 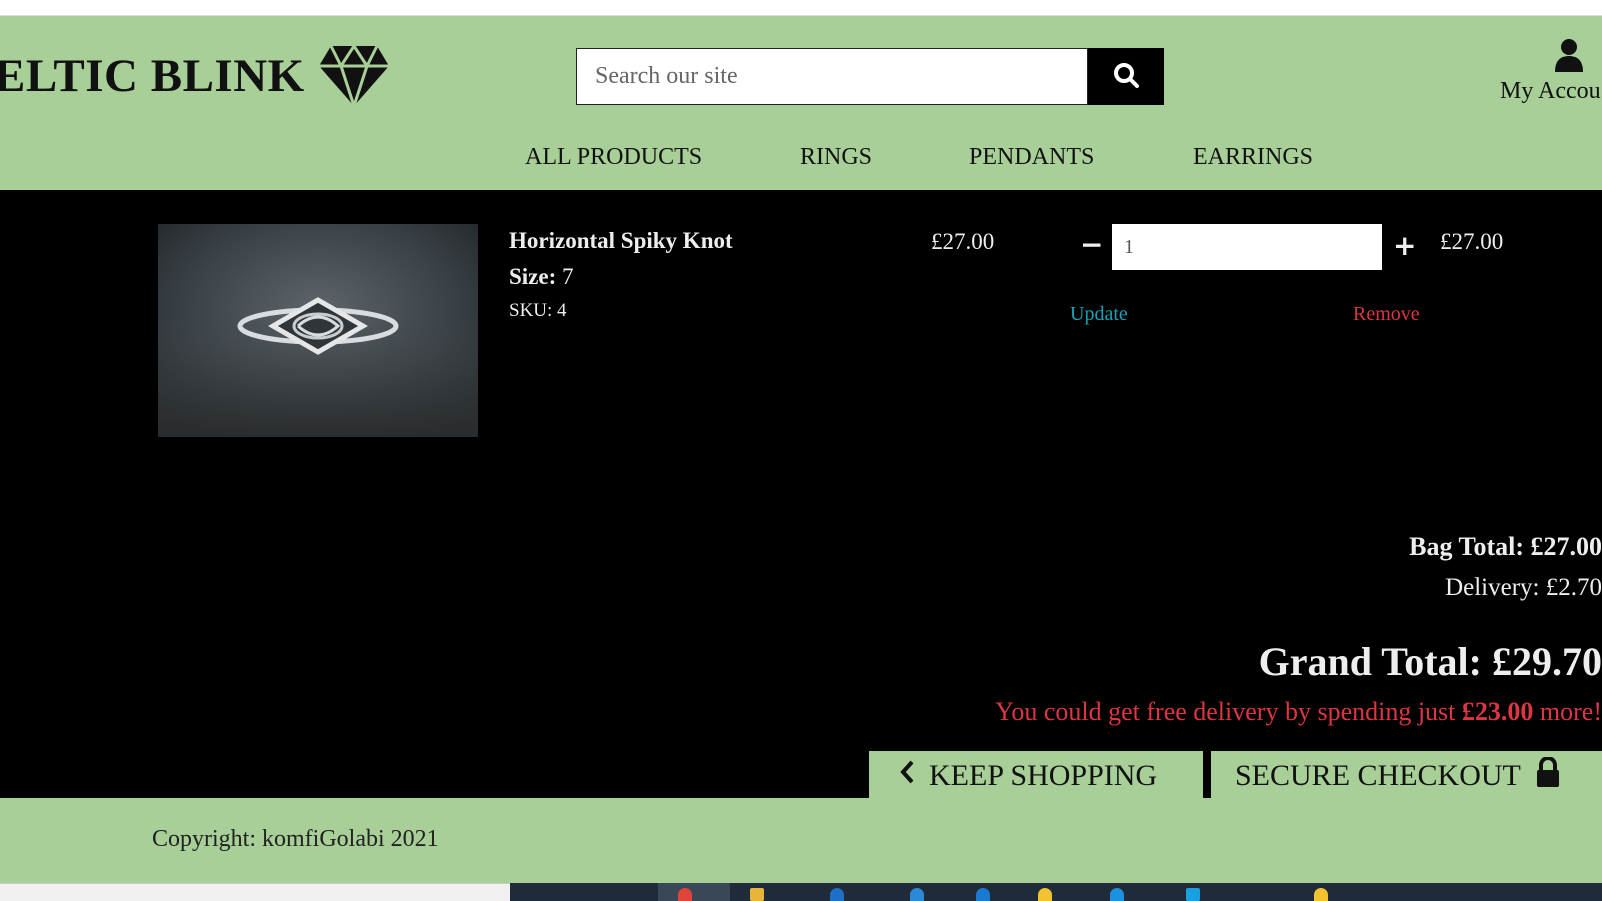 I want to click on keep-shopping-button: KEEP SHOPPING, so click(x=1036, y=776).